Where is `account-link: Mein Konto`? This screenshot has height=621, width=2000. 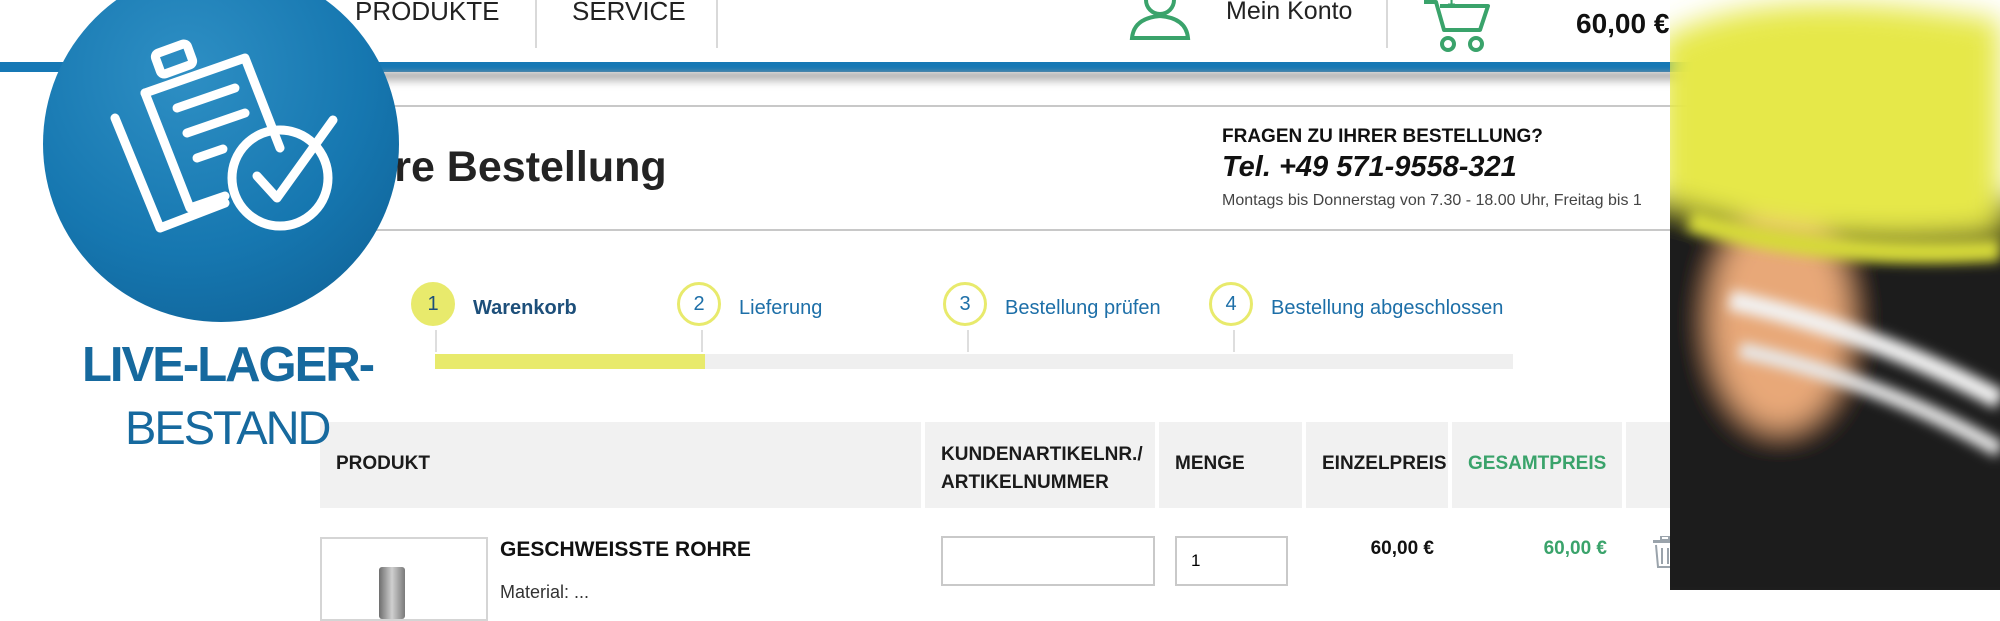 account-link: Mein Konto is located at coordinates (1289, 25).